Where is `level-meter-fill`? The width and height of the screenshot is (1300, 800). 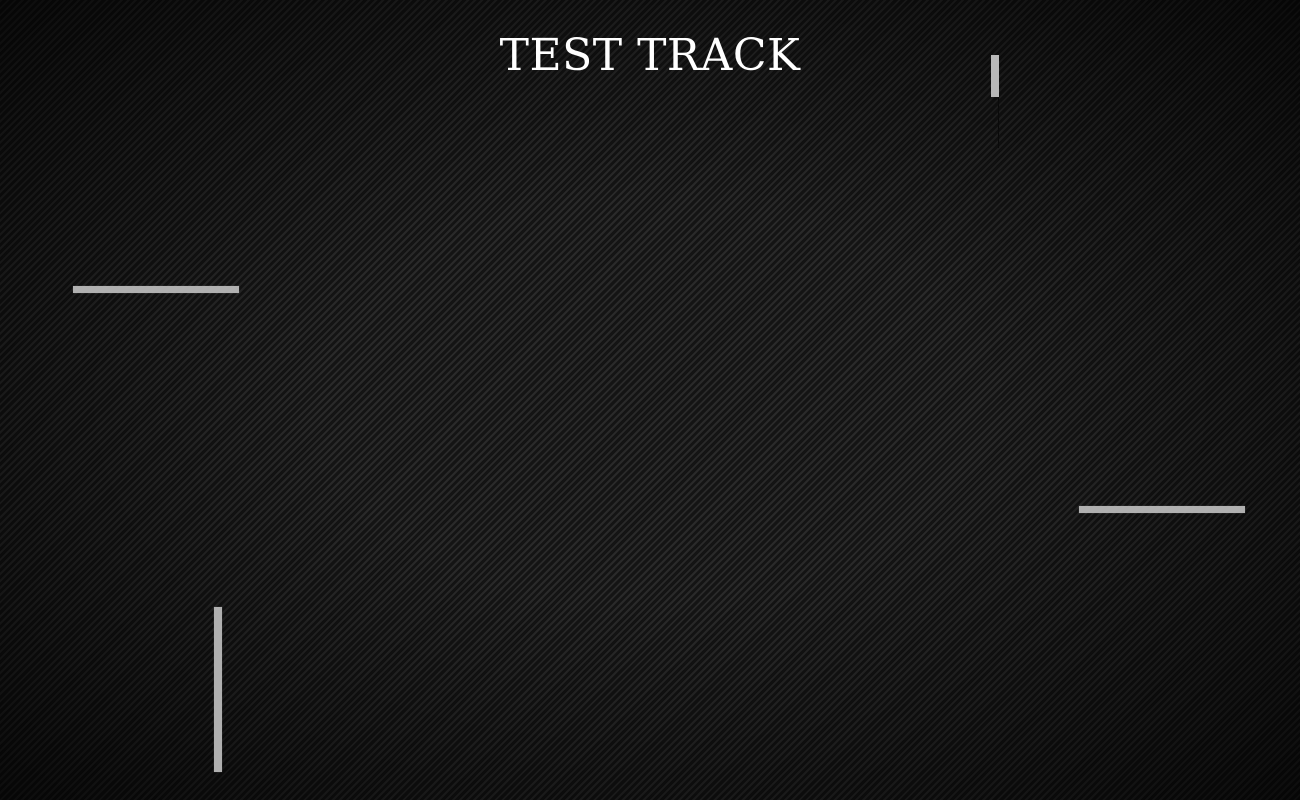
level-meter-fill is located at coordinates (995, 76).